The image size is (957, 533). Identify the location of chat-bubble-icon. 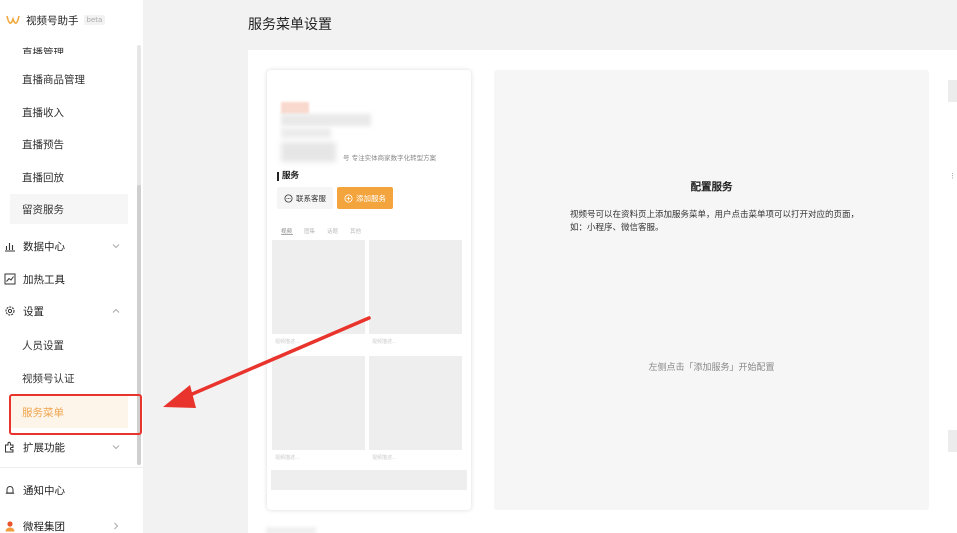
(288, 198).